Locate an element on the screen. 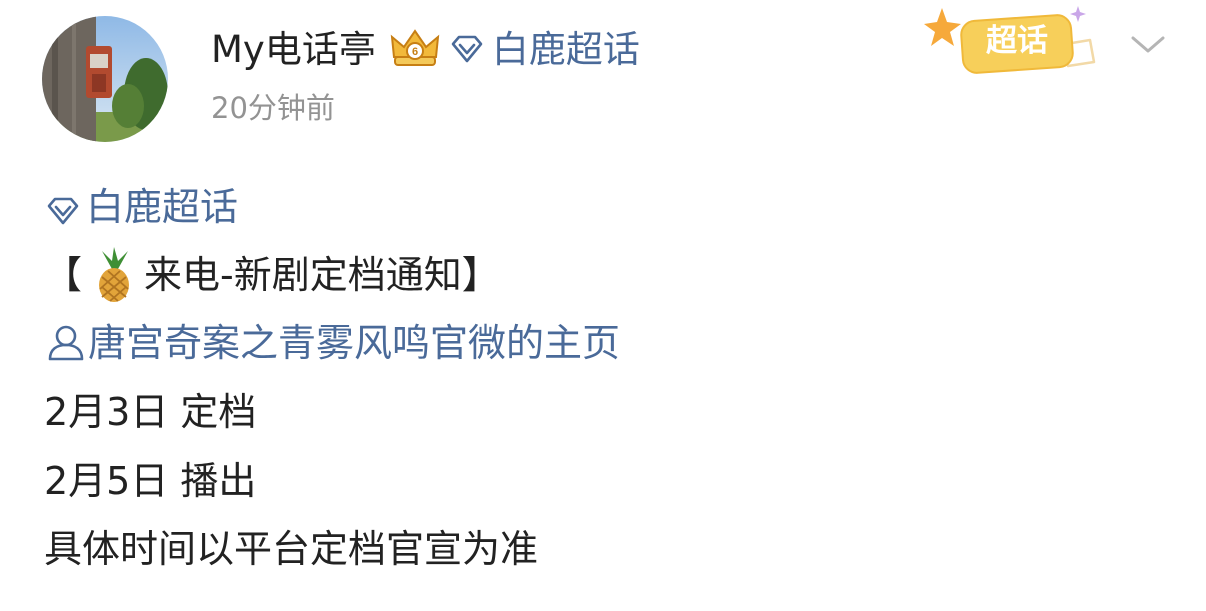  supertopic-tag-label: 白鹿超话 is located at coordinates (162, 207).